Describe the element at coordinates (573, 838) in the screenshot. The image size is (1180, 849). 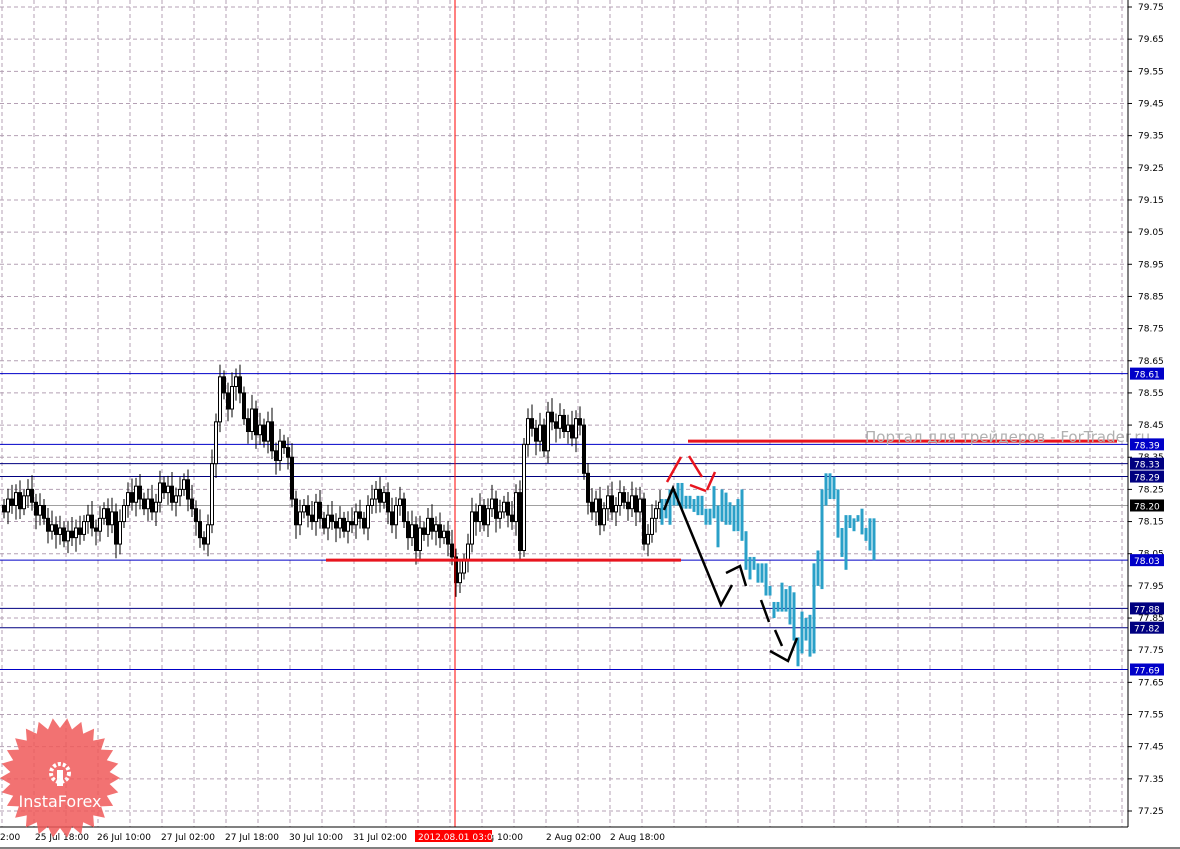
I see `time-tick-label: 2 Aug 02:00` at that location.